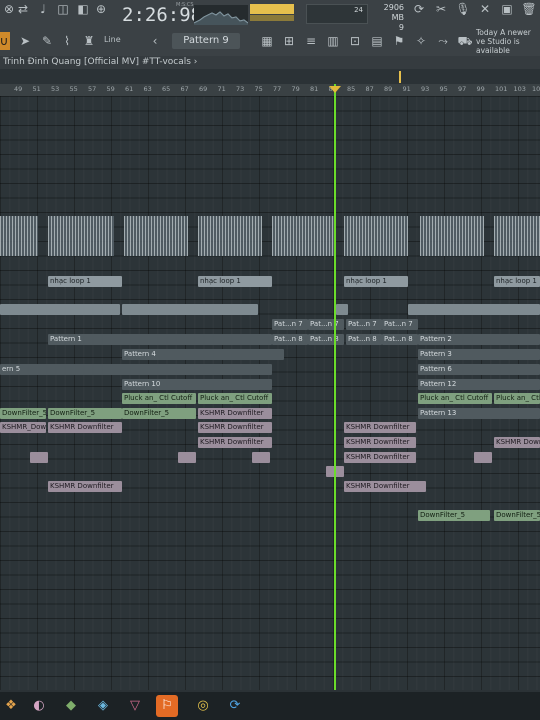 Image resolution: width=540 pixels, height=720 pixels. Describe the element at coordinates (289, 41) in the screenshot. I see `channel-rack-icon: ⊞` at that location.